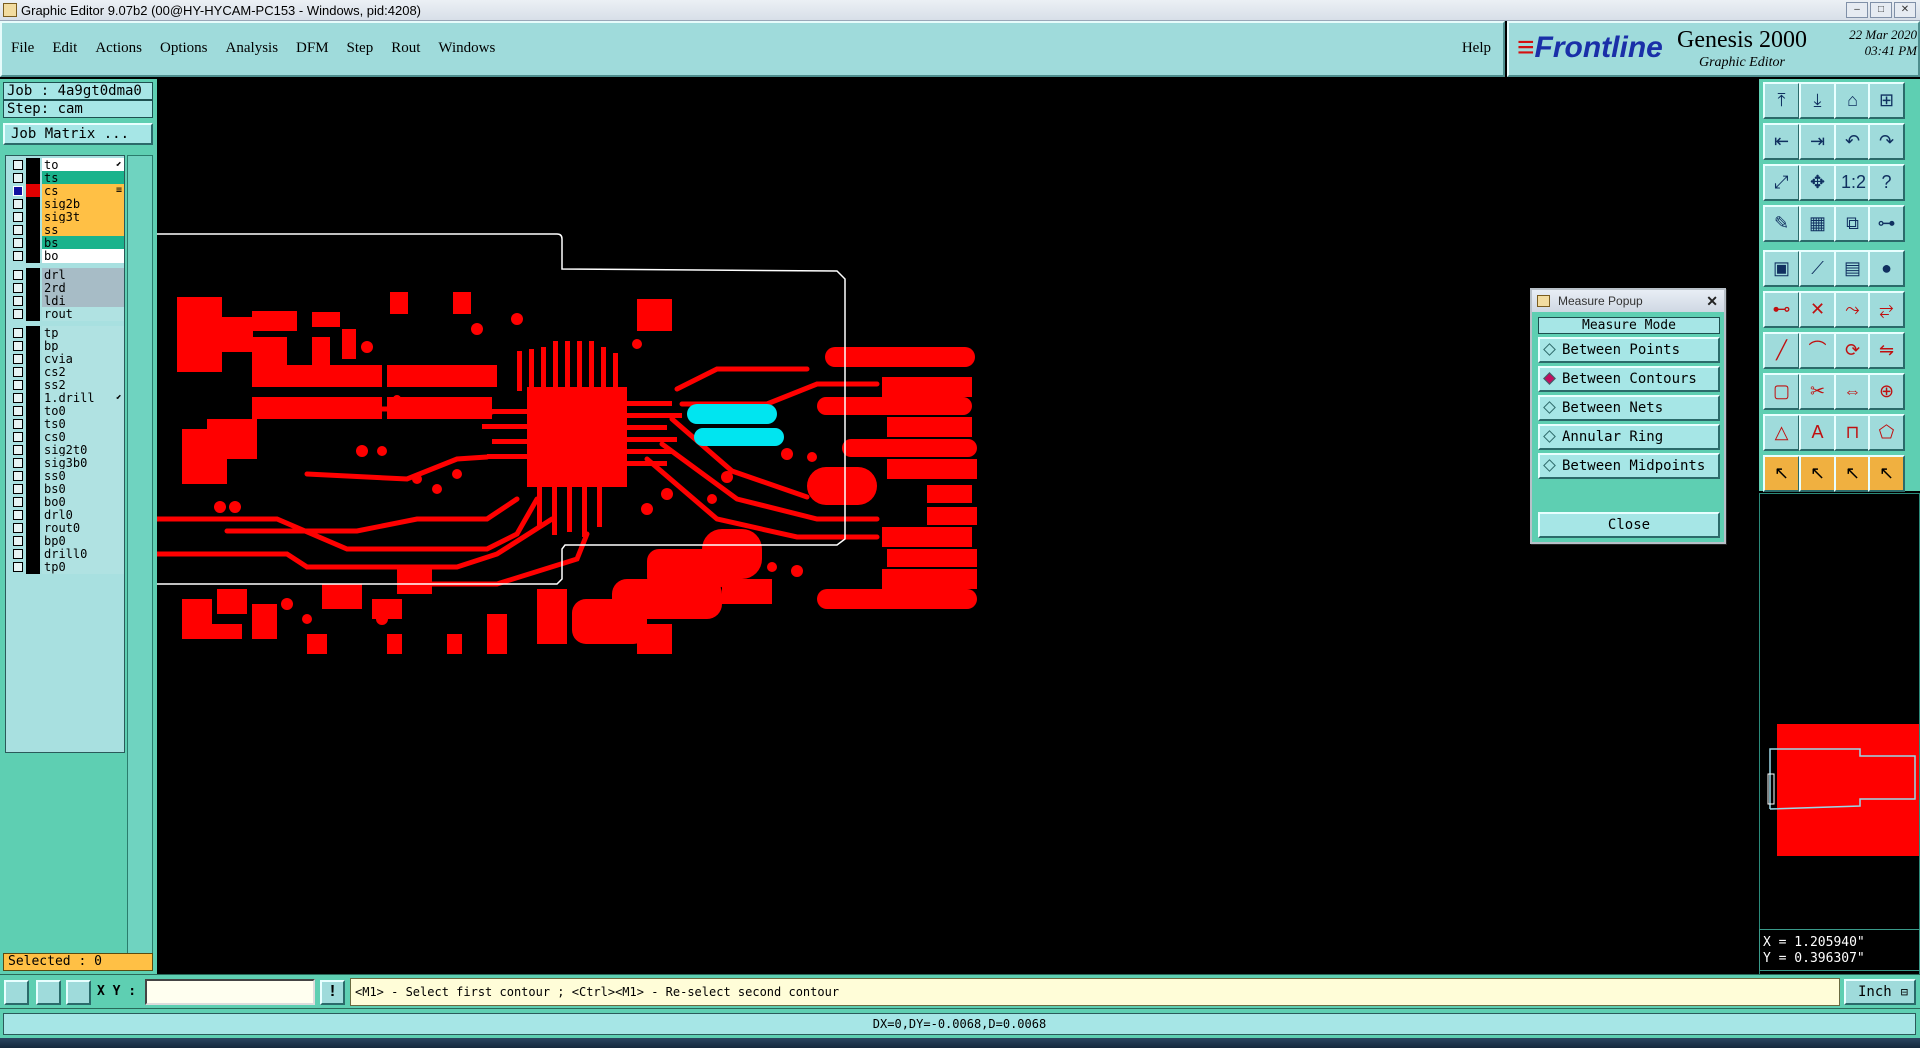  What do you see at coordinates (1817, 268) in the screenshot?
I see `line-icon: ⟋` at bounding box center [1817, 268].